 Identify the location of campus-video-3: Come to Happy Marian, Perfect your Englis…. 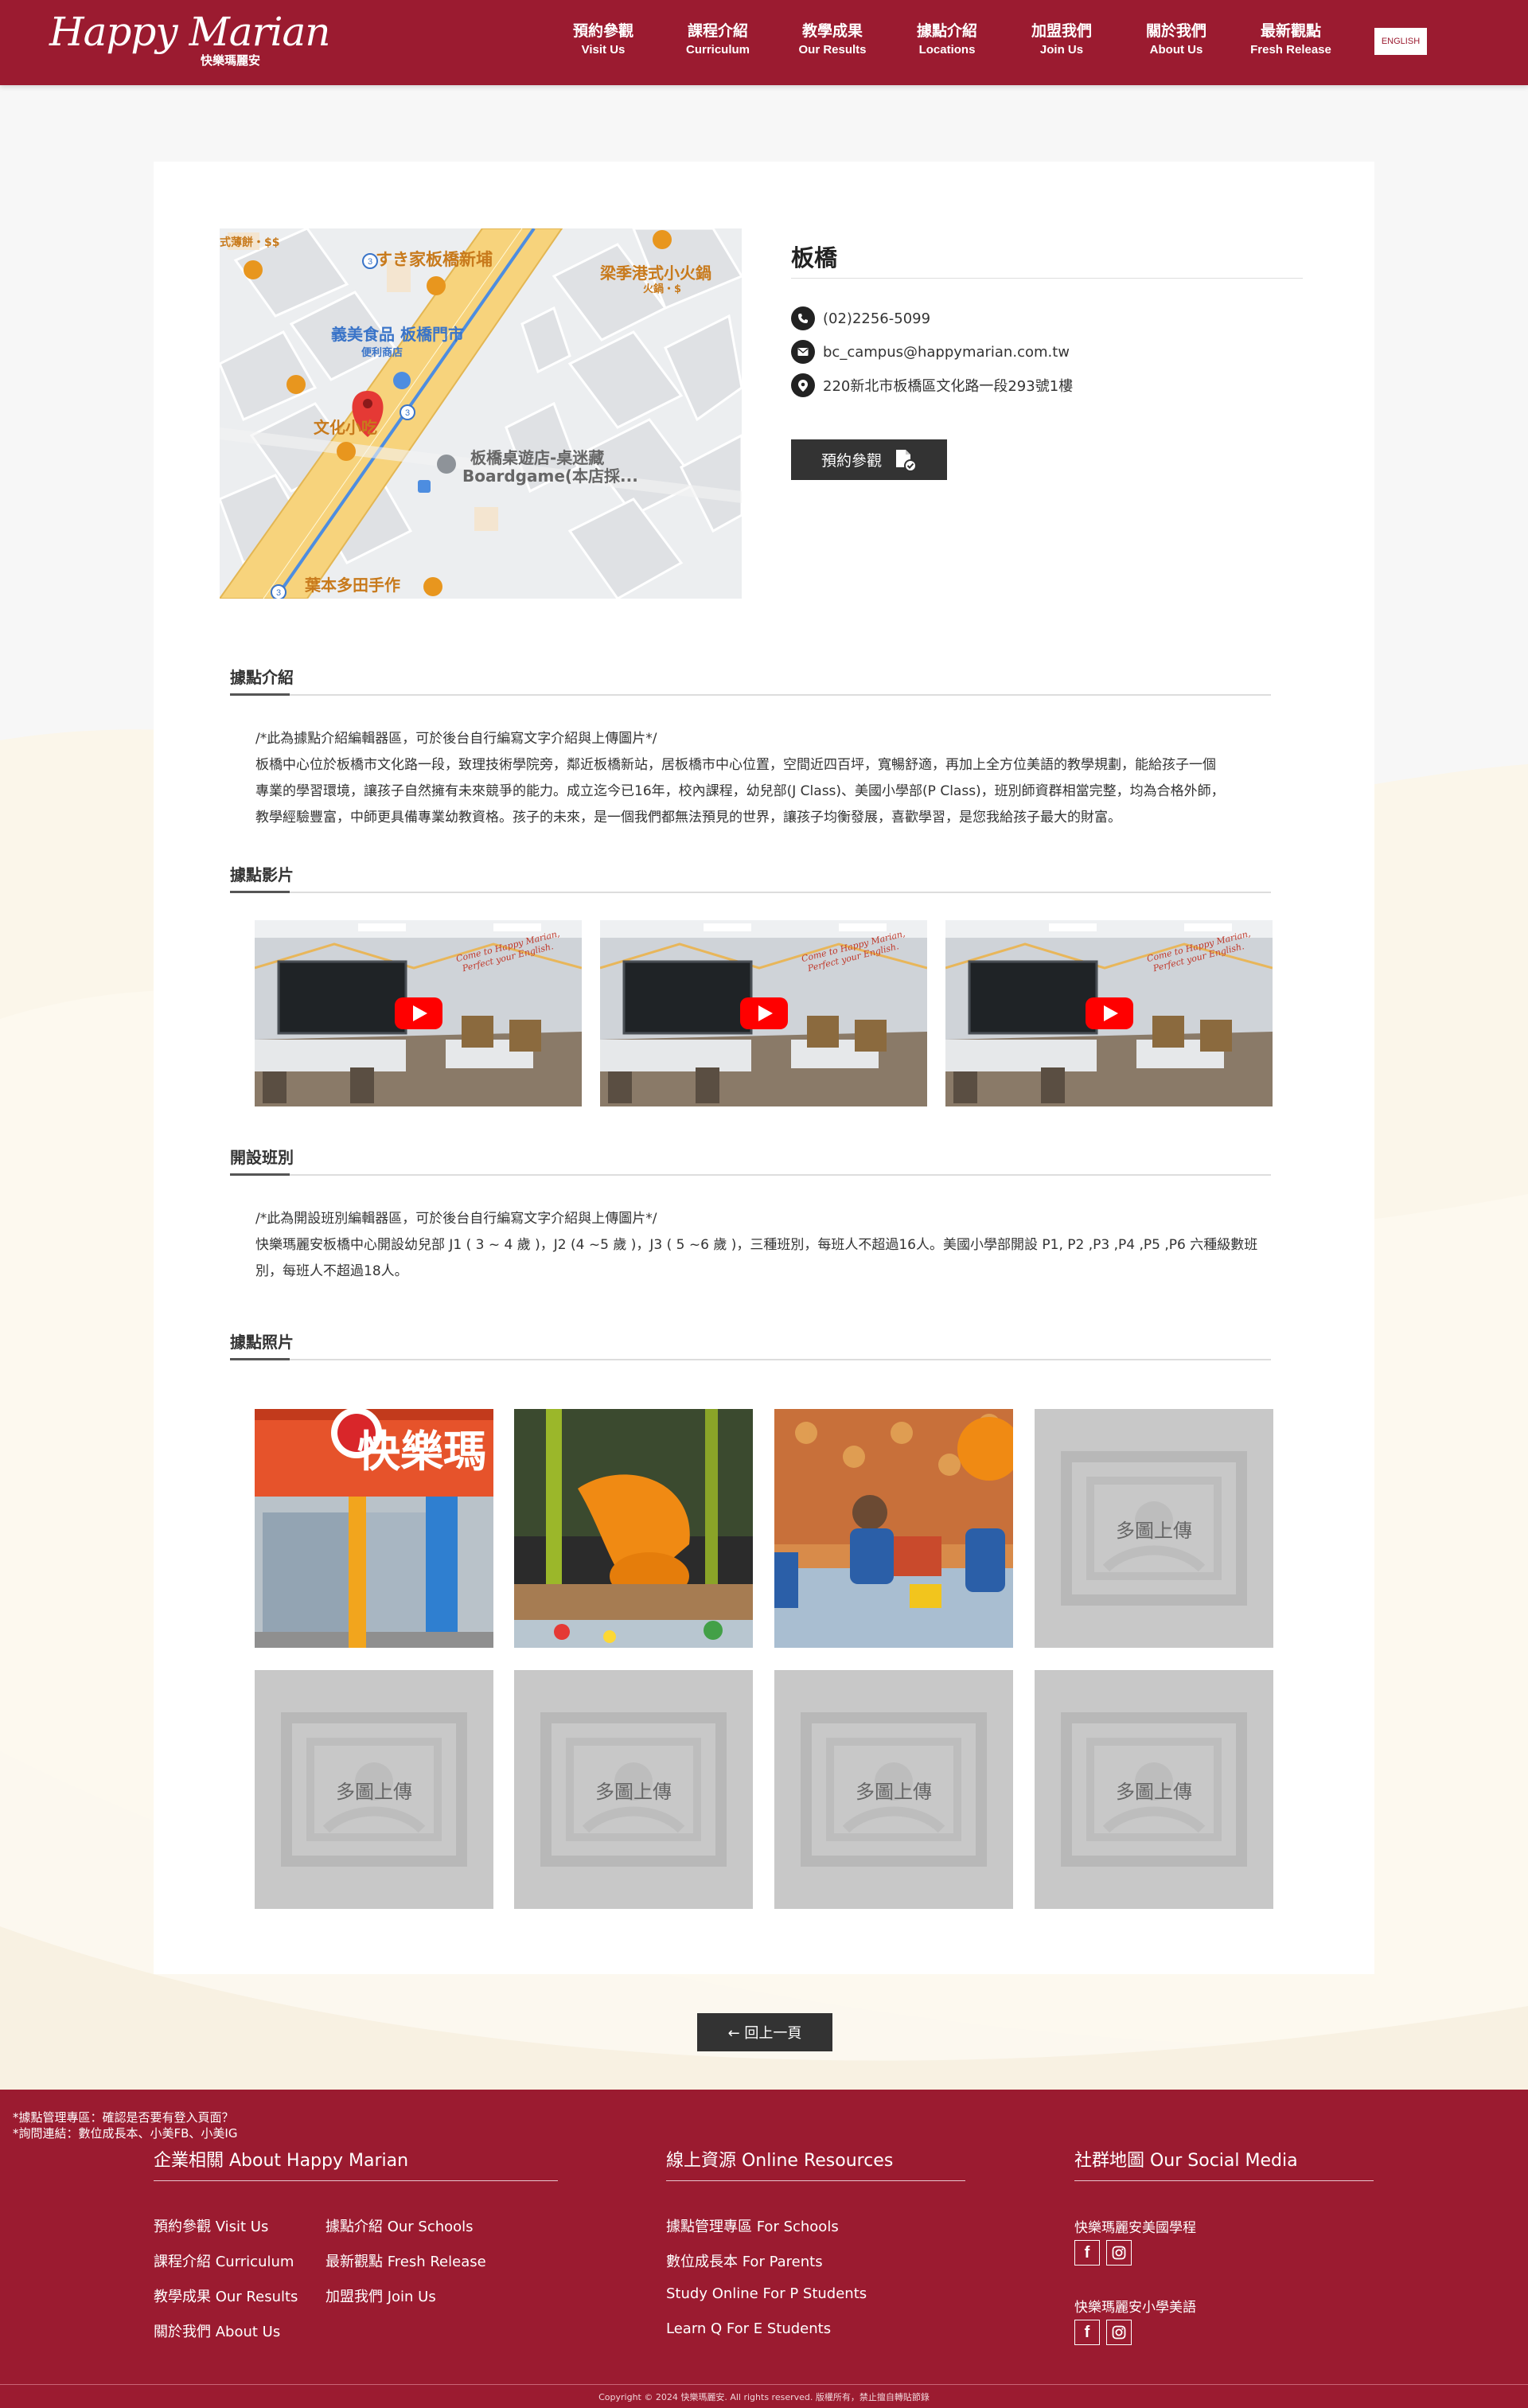
(1109, 1013).